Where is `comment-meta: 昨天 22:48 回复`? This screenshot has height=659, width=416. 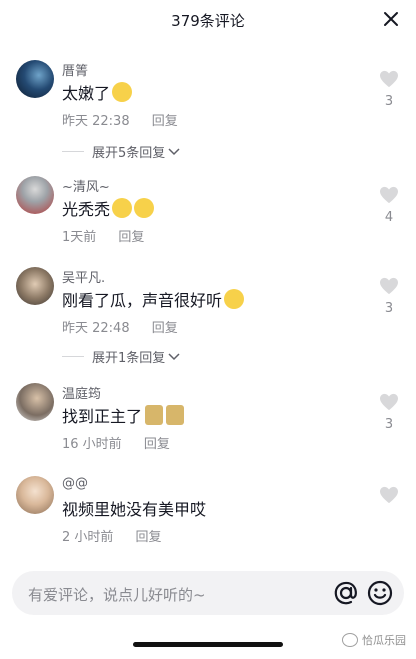
comment-meta: 昨天 22:48 回复 is located at coordinates (129, 326).